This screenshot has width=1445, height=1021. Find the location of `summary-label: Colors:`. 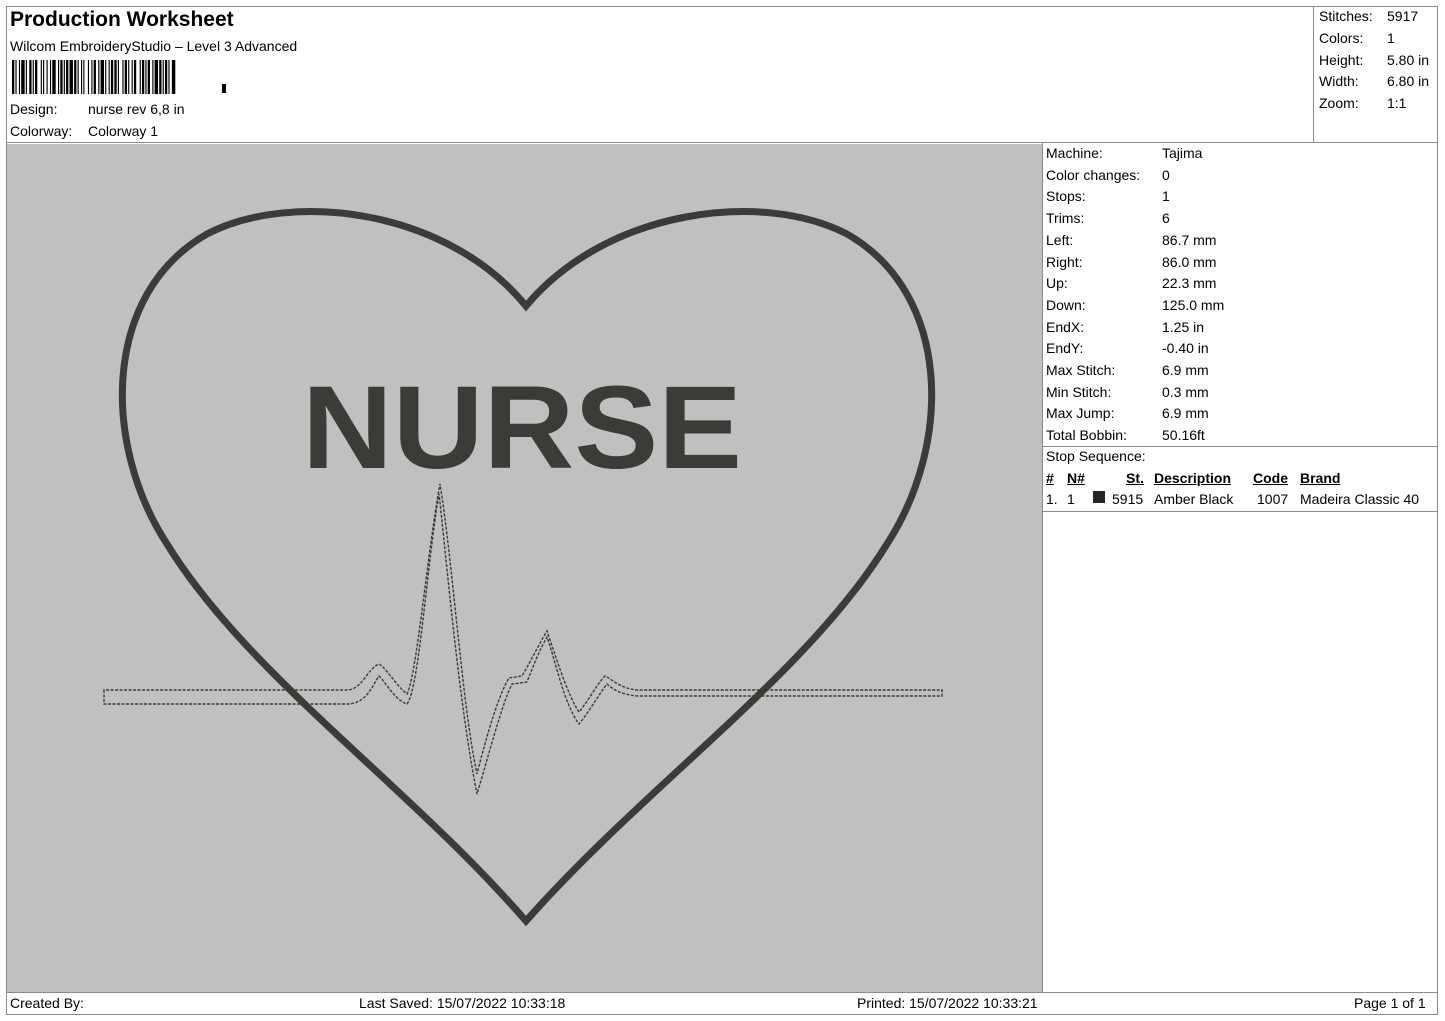

summary-label: Colors: is located at coordinates (1341, 38).